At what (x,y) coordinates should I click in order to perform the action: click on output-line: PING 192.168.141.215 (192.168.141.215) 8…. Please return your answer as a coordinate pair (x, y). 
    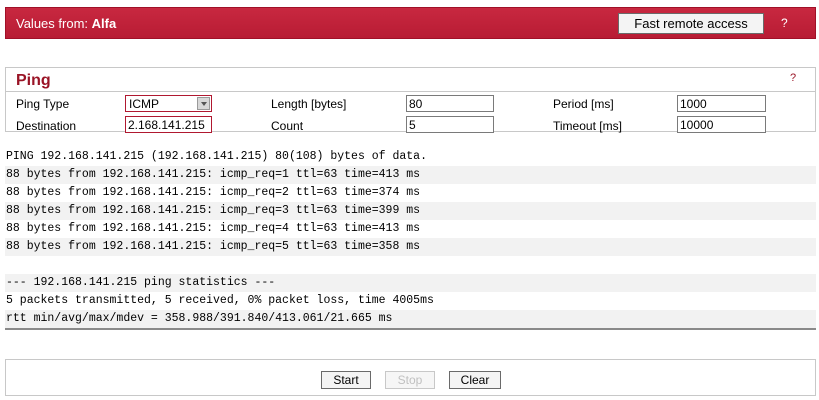
    Looking at the image, I should click on (216, 156).